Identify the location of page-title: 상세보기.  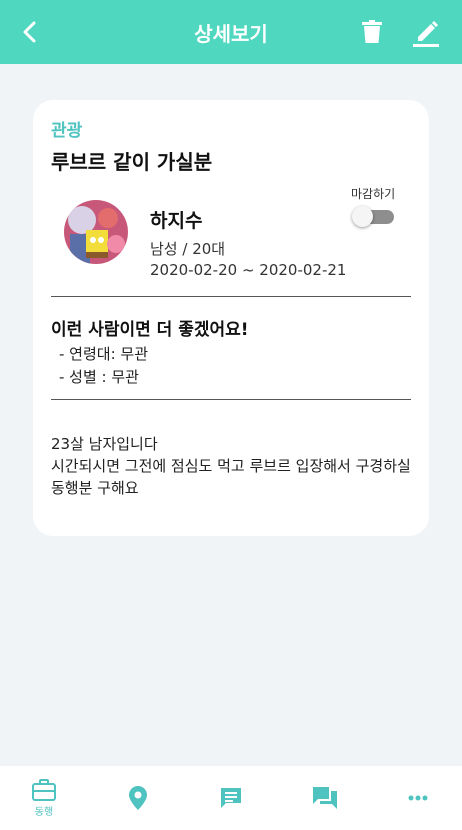
(231, 33).